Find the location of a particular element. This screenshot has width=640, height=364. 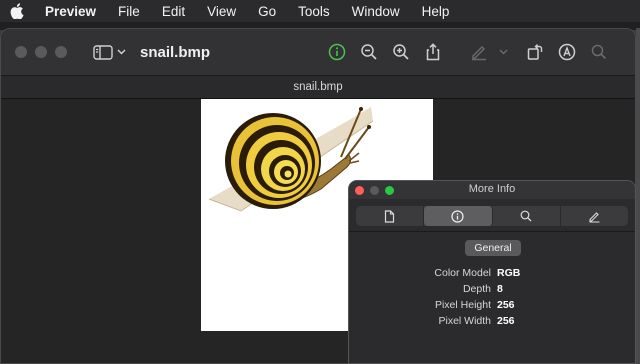

annotate-button is located at coordinates (567, 52).